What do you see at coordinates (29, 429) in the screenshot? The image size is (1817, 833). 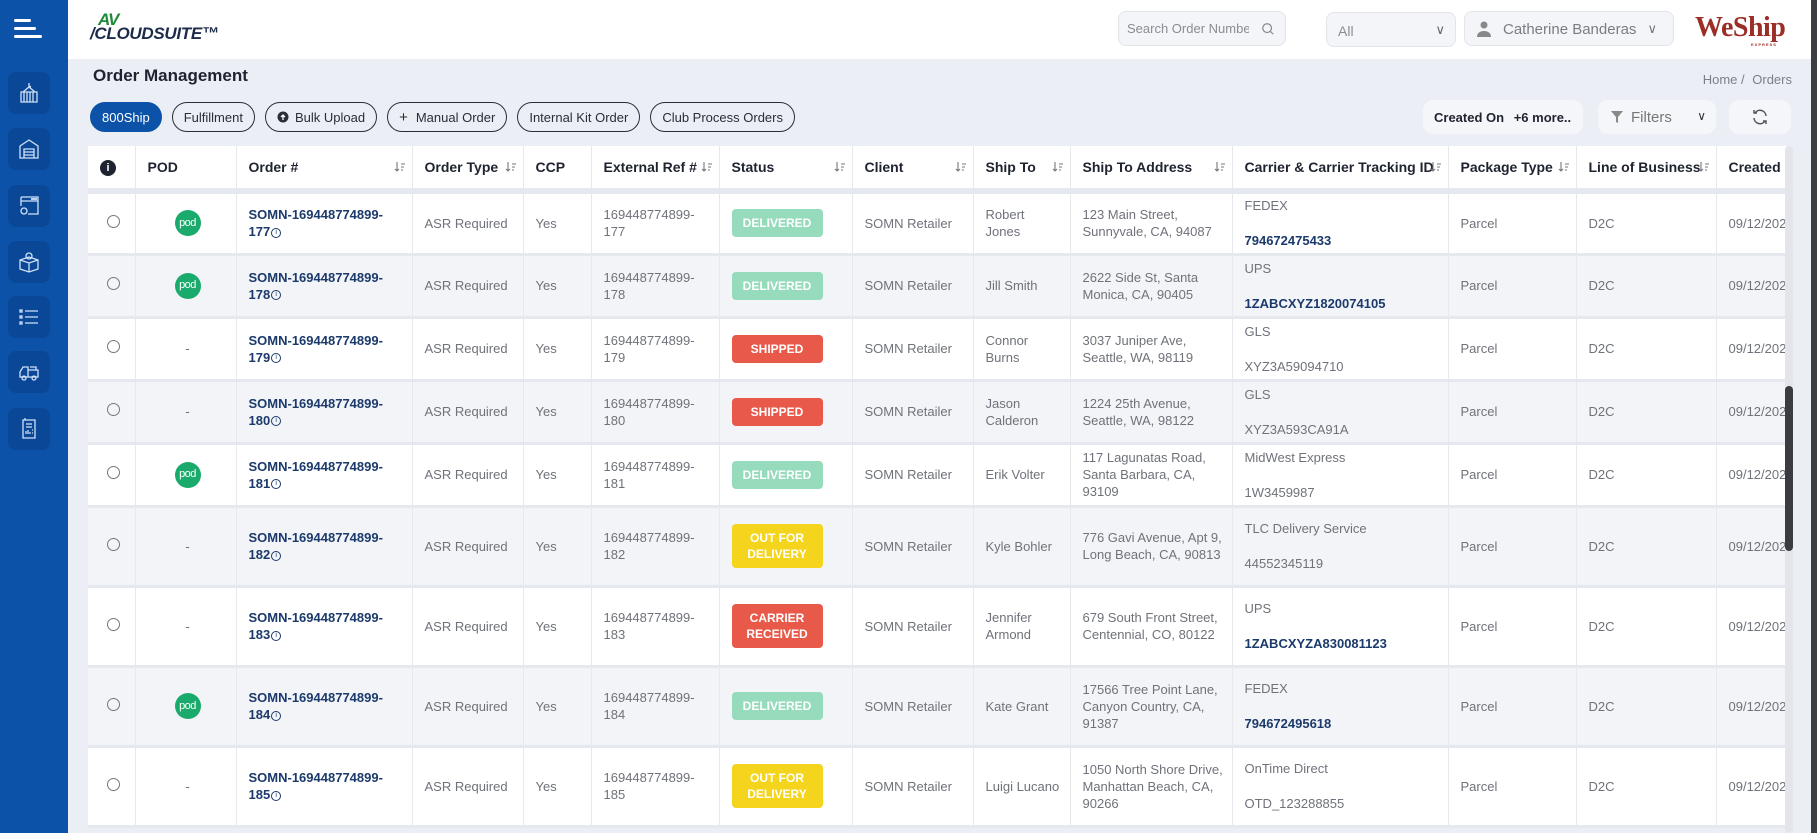 I see `report-icon` at bounding box center [29, 429].